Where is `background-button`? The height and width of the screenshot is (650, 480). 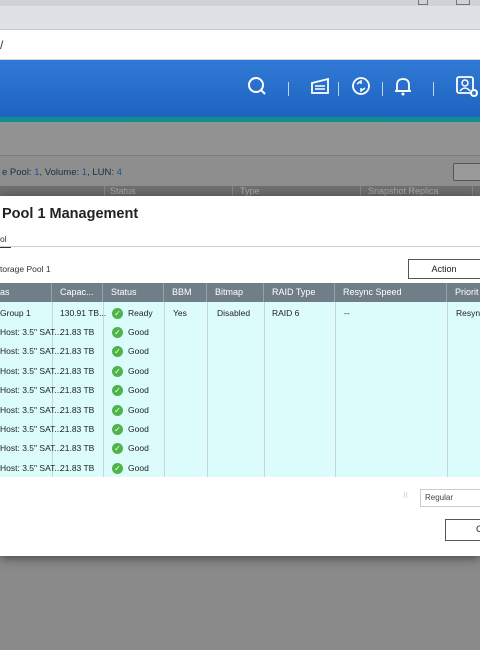 background-button is located at coordinates (466, 172).